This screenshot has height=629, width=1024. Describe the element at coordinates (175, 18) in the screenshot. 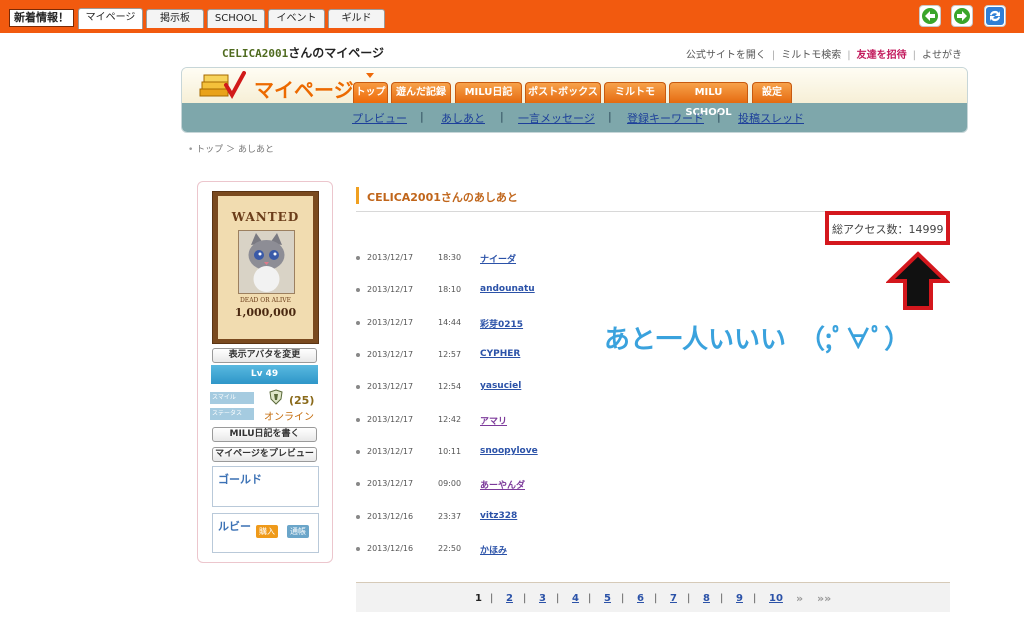

I see `tab-board: 掲示板` at that location.